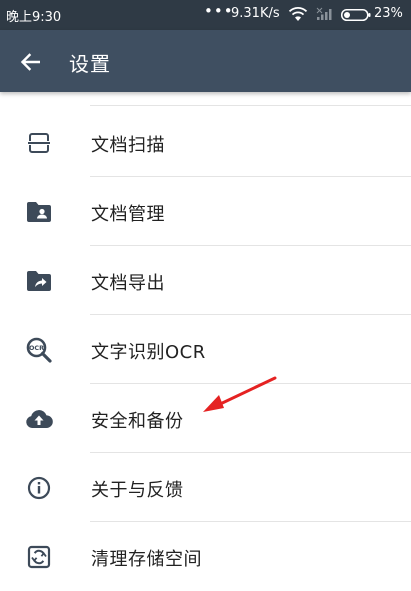 This screenshot has width=411, height=591. I want to click on info-icon, so click(39, 488).